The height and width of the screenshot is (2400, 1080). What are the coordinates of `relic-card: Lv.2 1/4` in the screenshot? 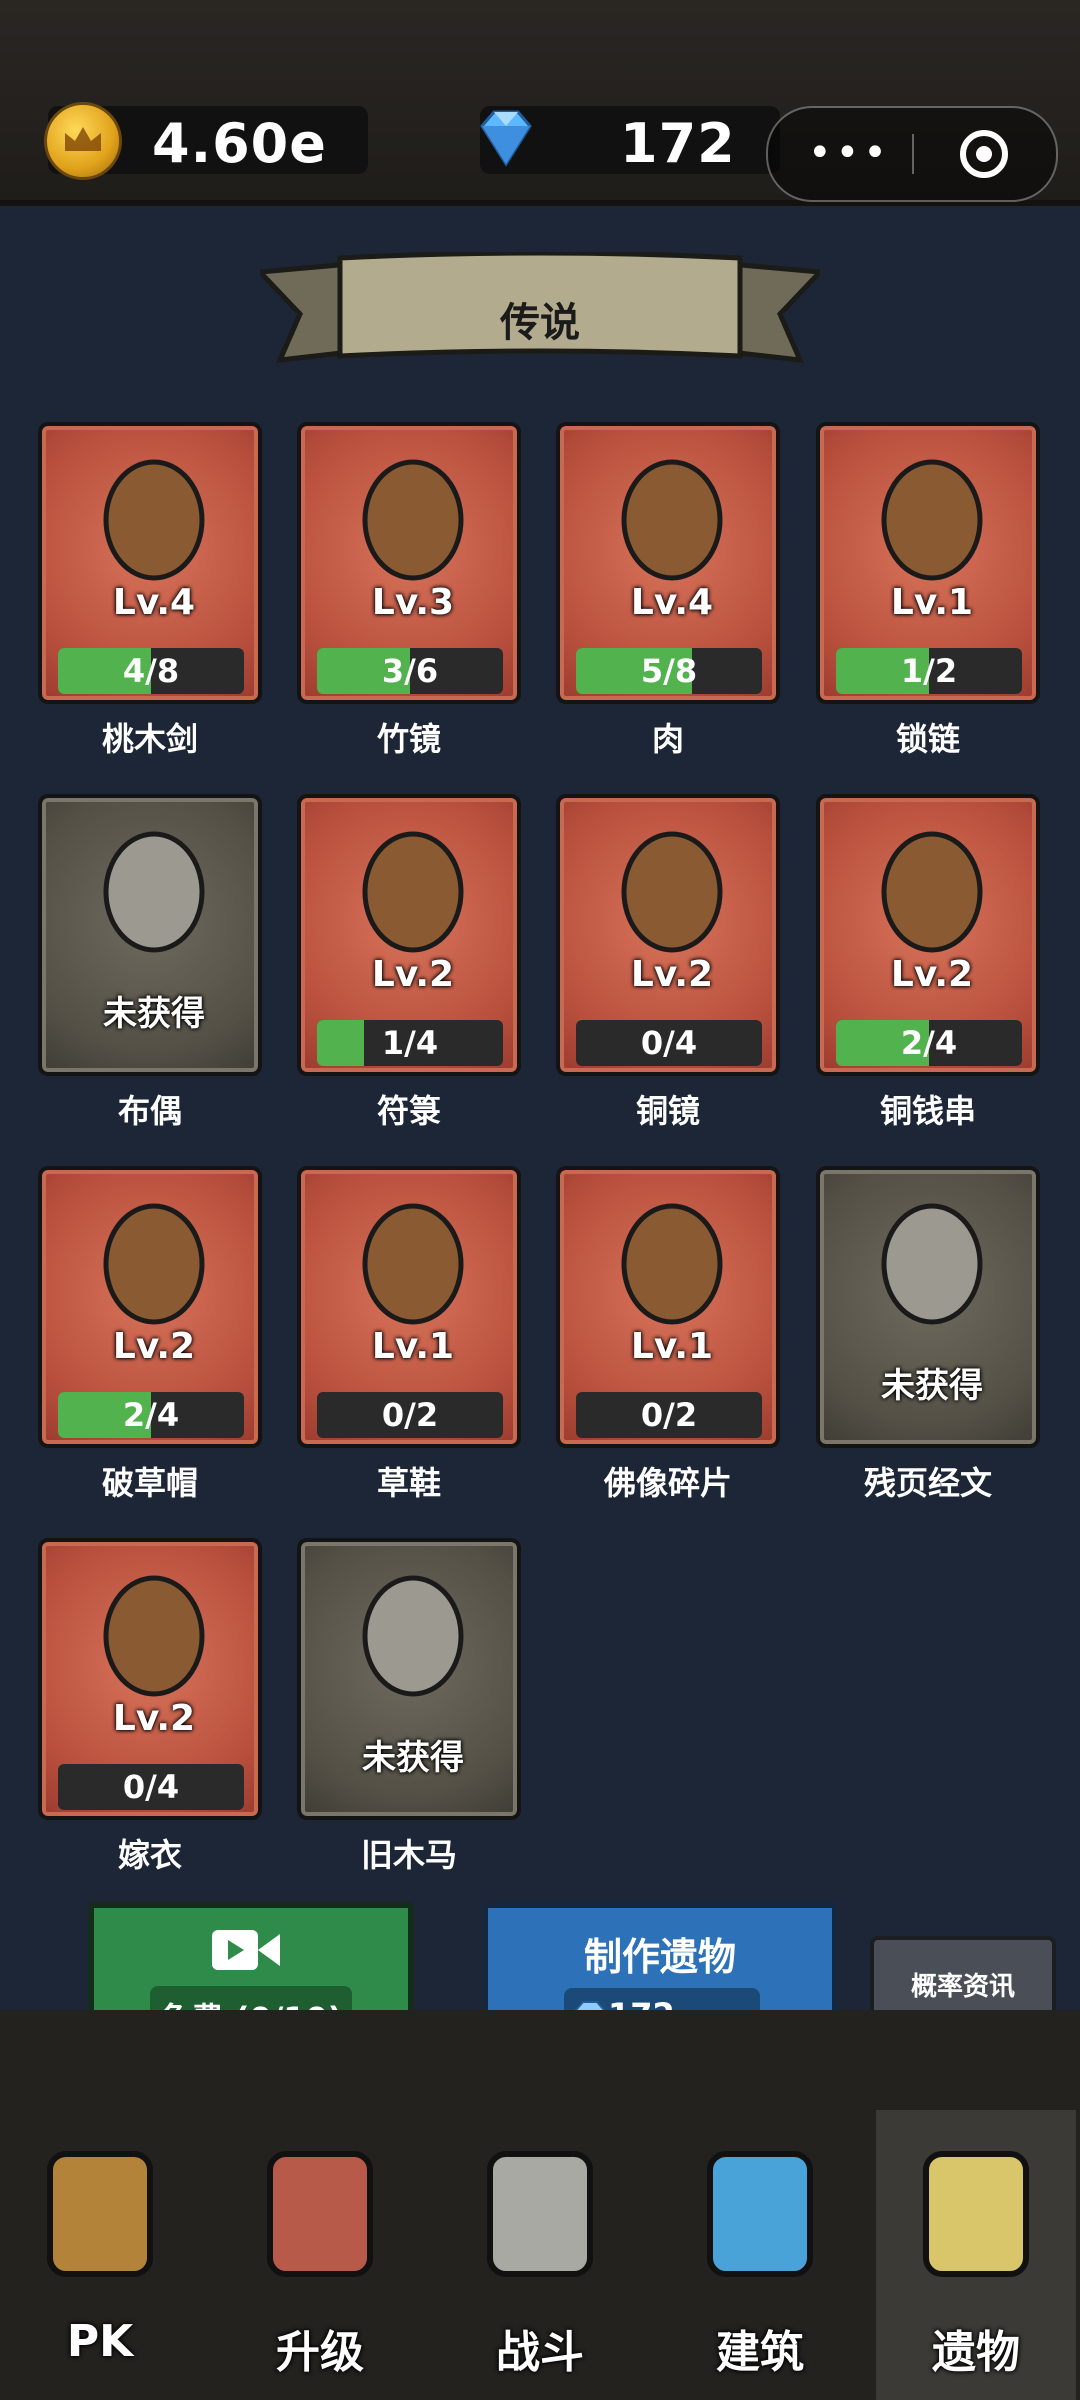 It's located at (409, 935).